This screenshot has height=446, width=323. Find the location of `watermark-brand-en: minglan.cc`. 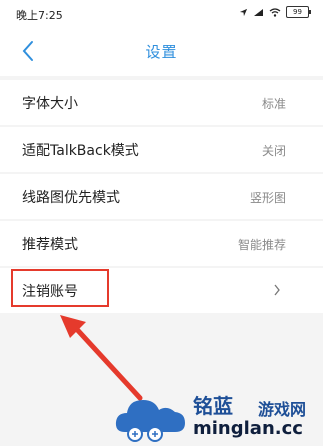

watermark-brand-en: minglan.cc is located at coordinates (248, 428).